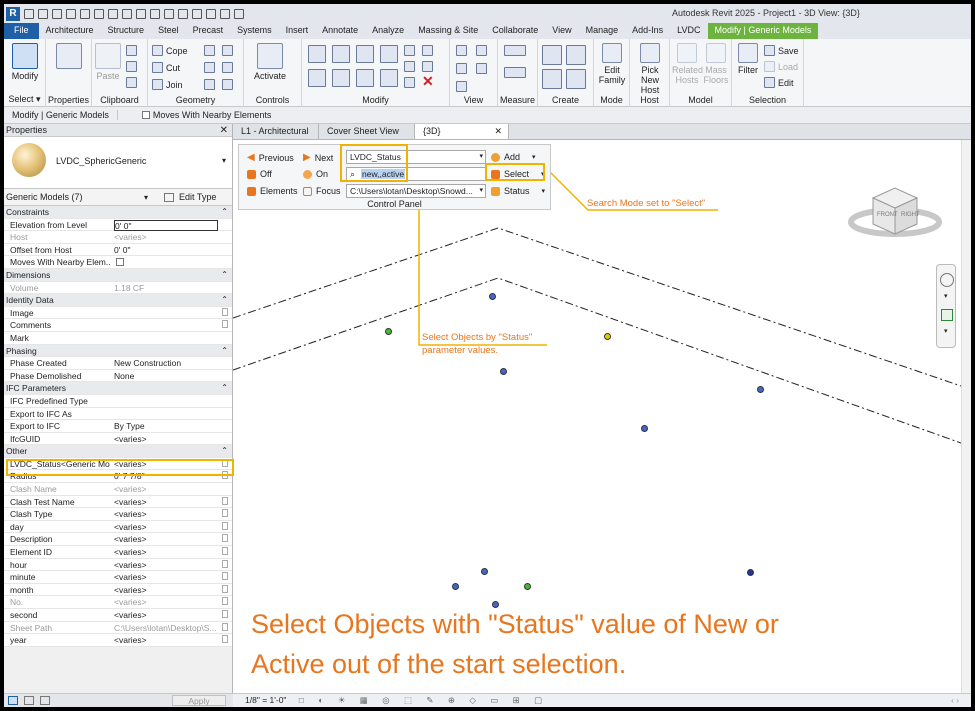 The height and width of the screenshot is (711, 975). What do you see at coordinates (118, 376) in the screenshot?
I see `property-row: Phase Demolished None` at bounding box center [118, 376].